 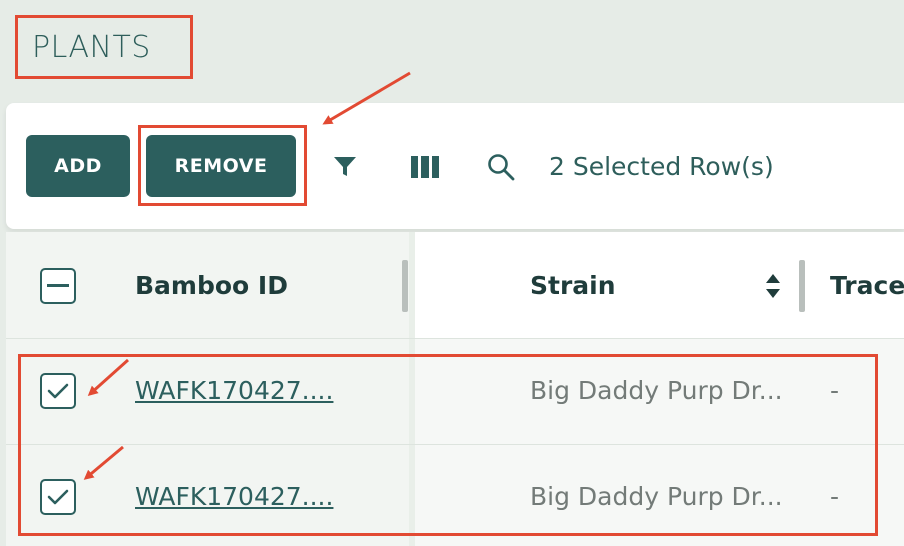 I want to click on columns-icon, so click(x=425, y=167).